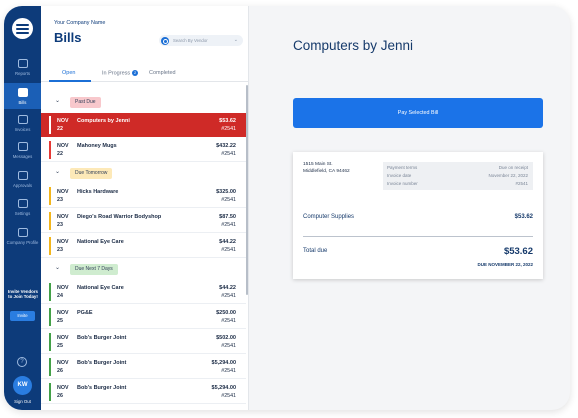 Image resolution: width=578 pixels, height=418 pixels. Describe the element at coordinates (22, 150) in the screenshot. I see `sidebar-item-messages: Messages` at that location.